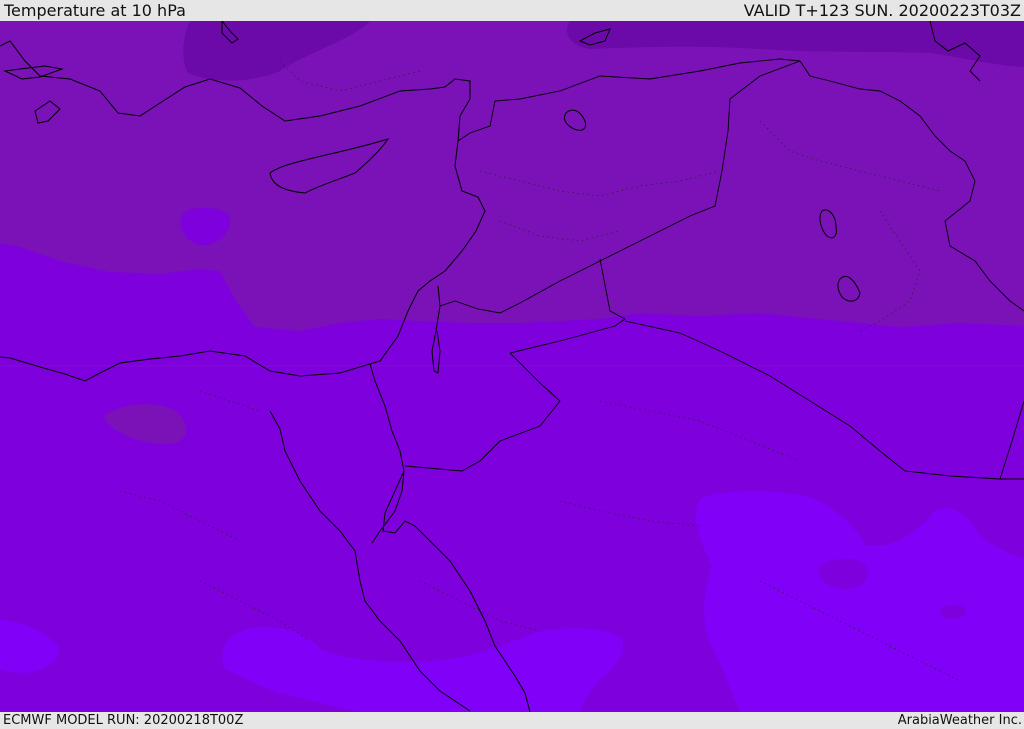 This screenshot has height=729, width=1024. I want to click on model-run: ECMWF MODEL RUN: 20200218T00Z, so click(123, 720).